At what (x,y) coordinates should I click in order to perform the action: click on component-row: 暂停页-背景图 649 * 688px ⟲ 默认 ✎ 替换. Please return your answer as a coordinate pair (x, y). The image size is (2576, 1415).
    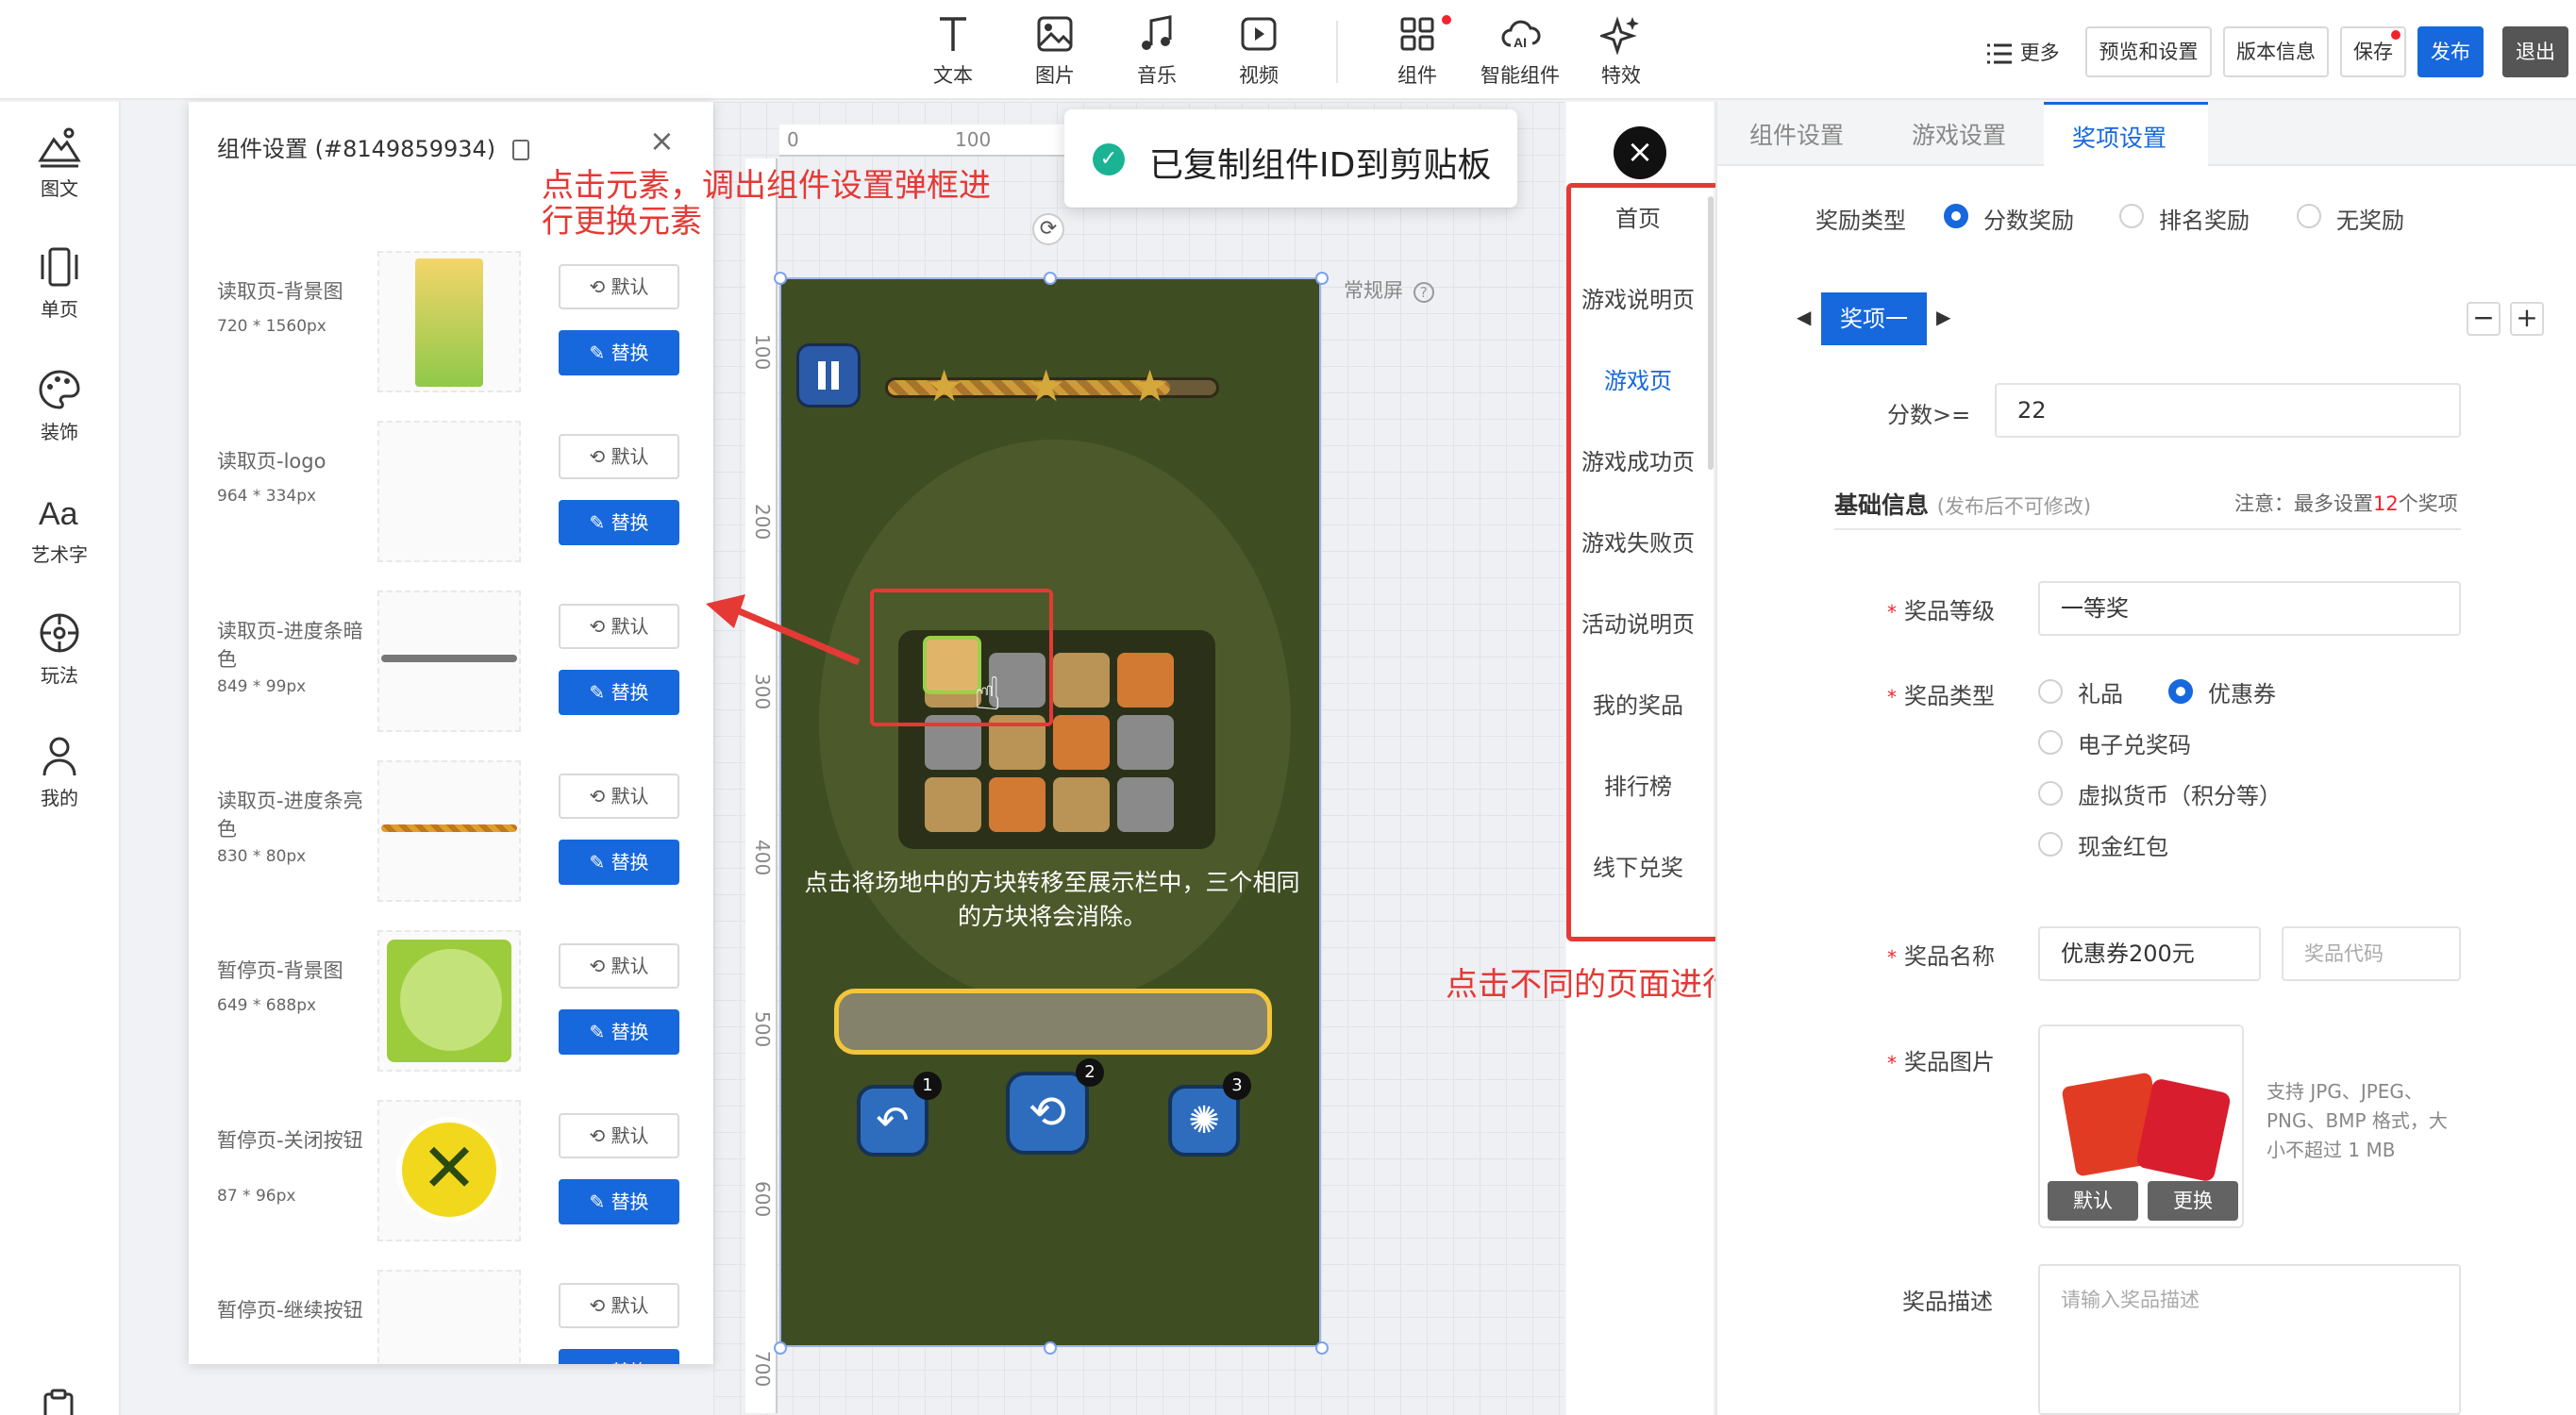
    Looking at the image, I should click on (451, 996).